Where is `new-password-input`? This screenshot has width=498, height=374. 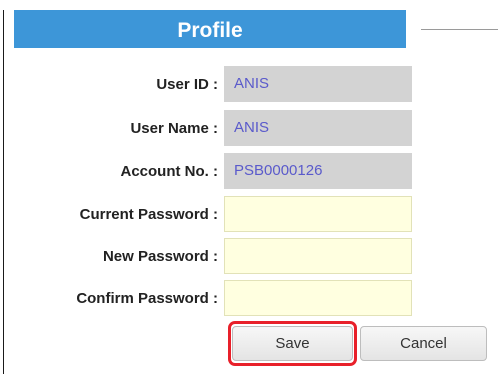 new-password-input is located at coordinates (318, 256).